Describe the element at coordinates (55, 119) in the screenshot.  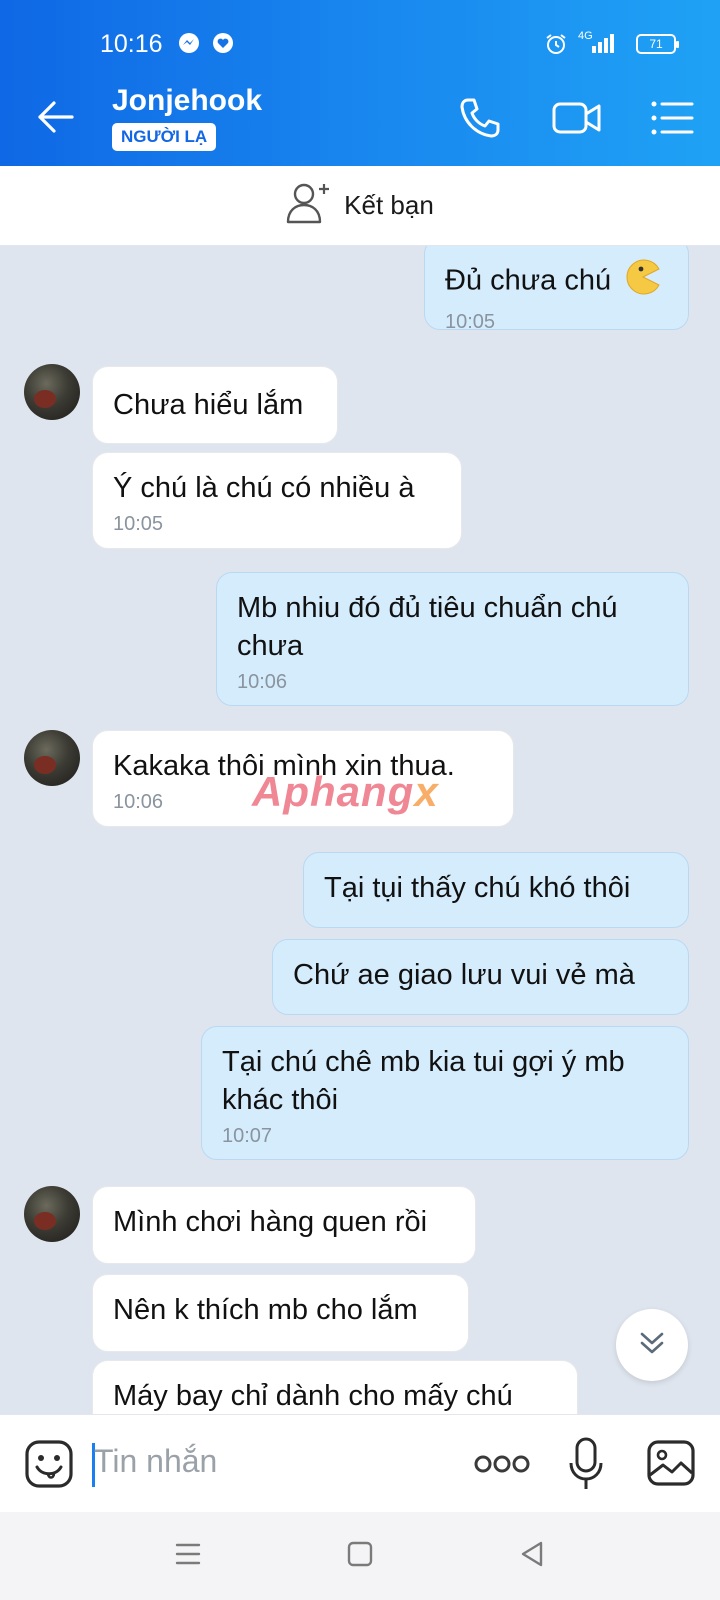
I see `back-arrow-icon` at that location.